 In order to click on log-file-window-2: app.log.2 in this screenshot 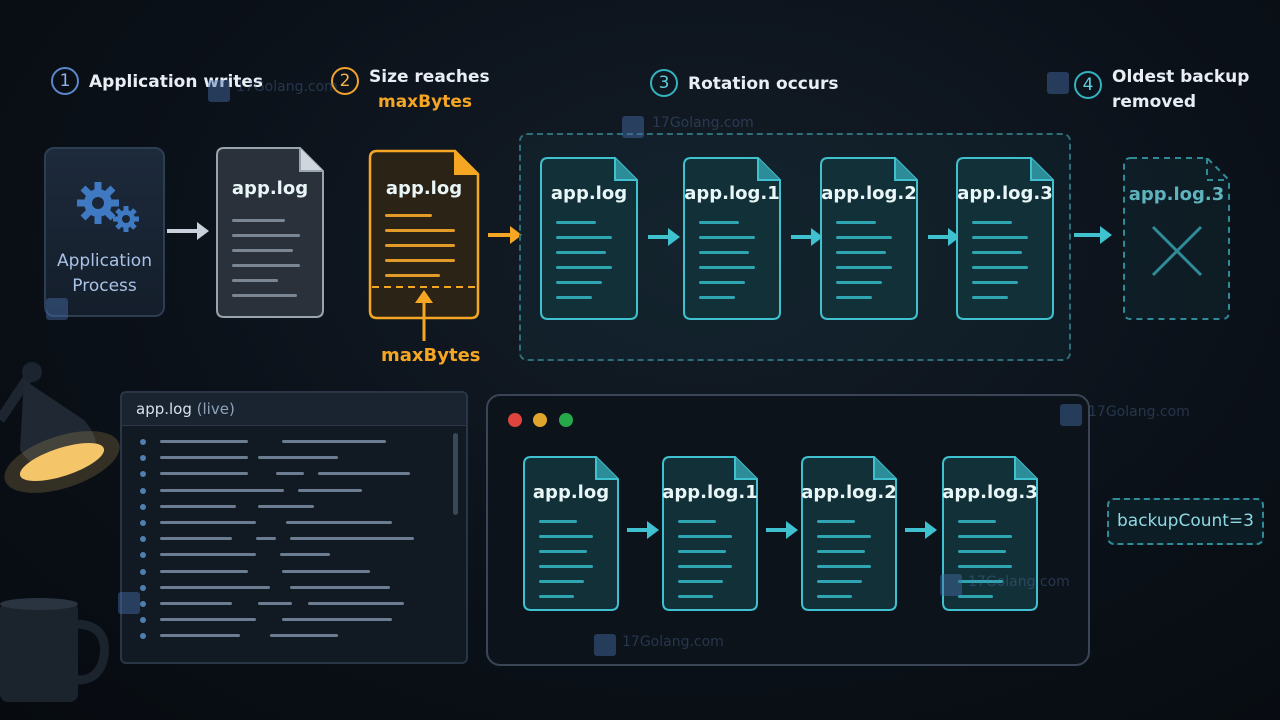, I will do `click(849, 533)`.